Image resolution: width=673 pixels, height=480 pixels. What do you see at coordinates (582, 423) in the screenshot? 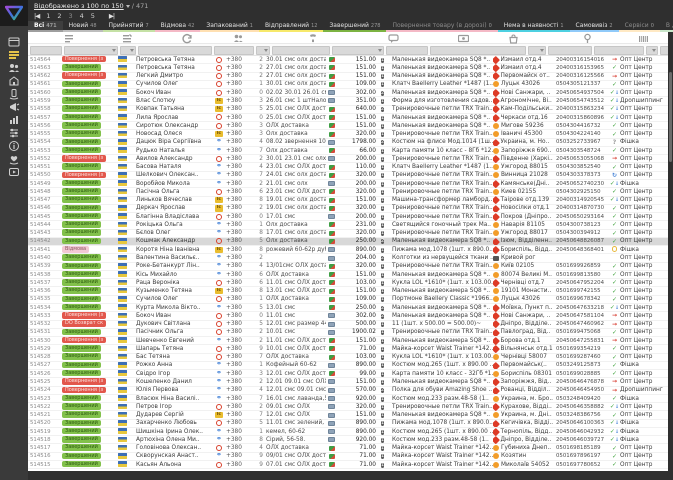
I see `ttn-number: 20450646100363` at bounding box center [582, 423].